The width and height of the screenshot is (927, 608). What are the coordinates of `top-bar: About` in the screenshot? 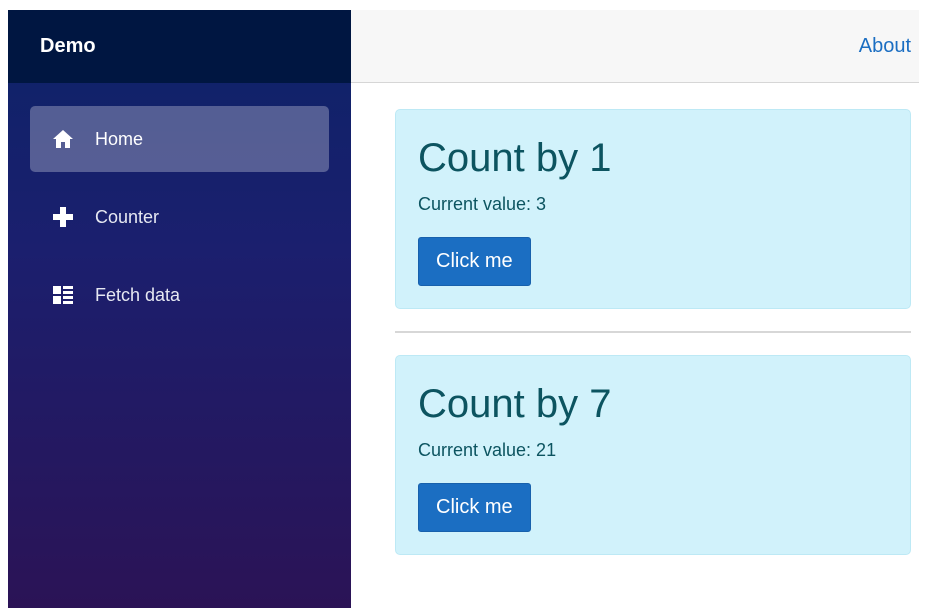 It's located at (635, 46).